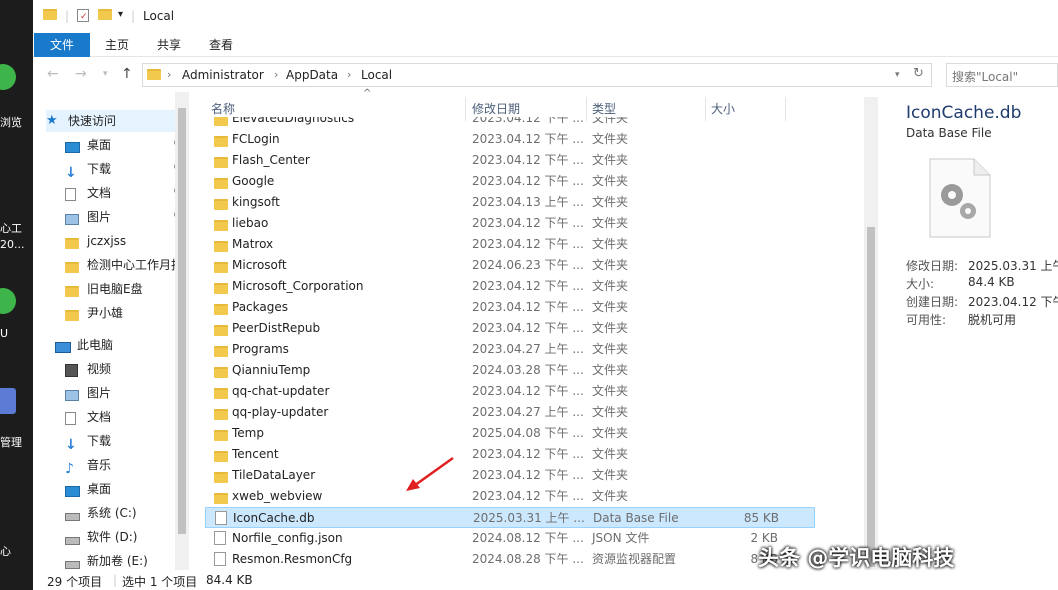 The image size is (1058, 590). Describe the element at coordinates (298, 286) in the screenshot. I see `file-name: Microsoft_Corporation` at that location.